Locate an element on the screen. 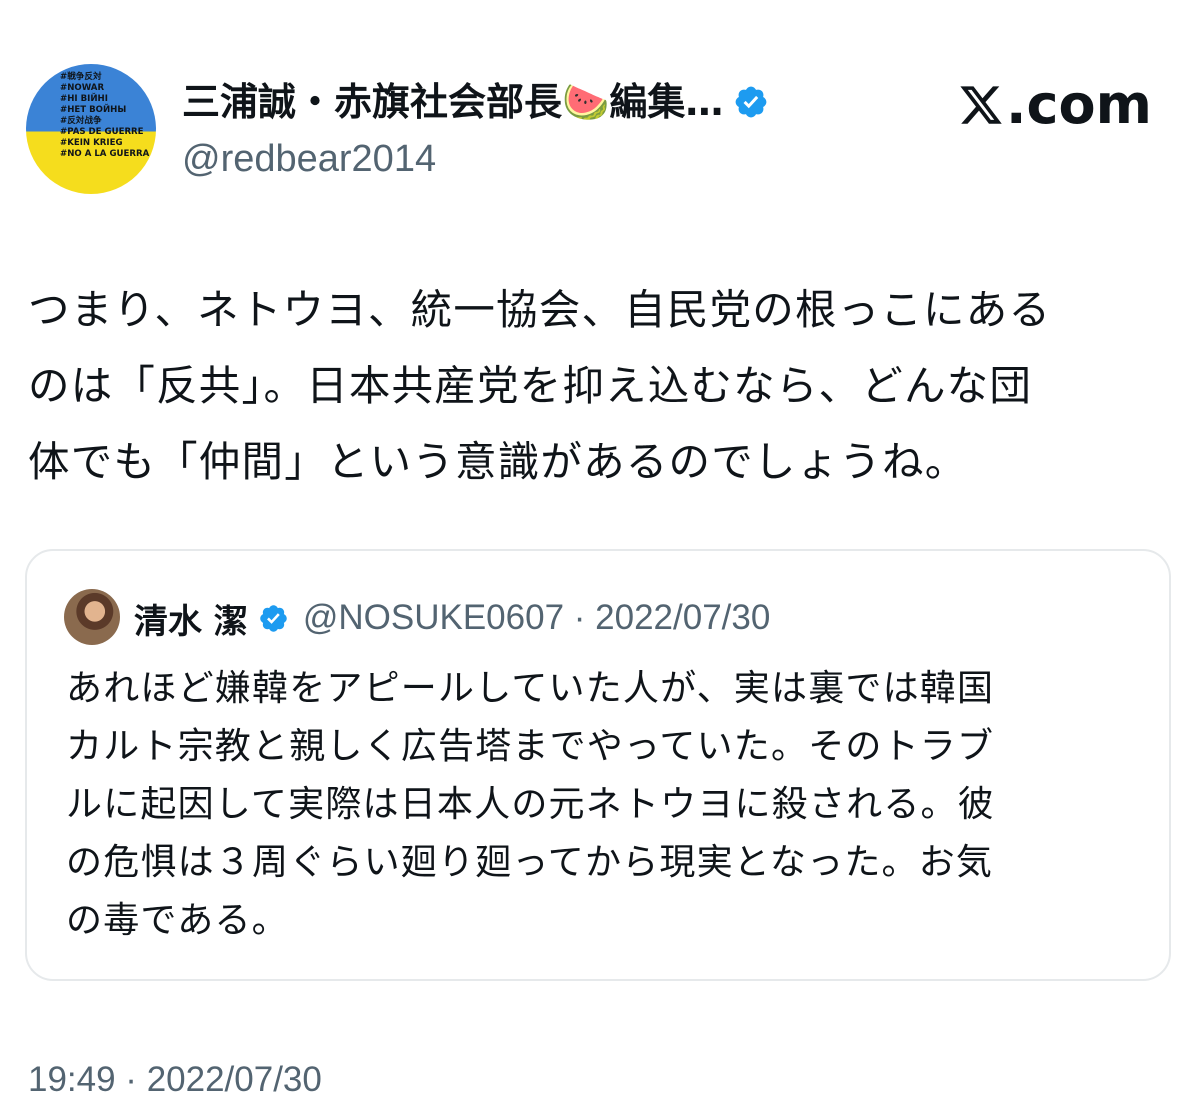 The image size is (1200, 1119). tweet-timestamp: 19:49 · 2022/07/30 is located at coordinates (175, 1080).